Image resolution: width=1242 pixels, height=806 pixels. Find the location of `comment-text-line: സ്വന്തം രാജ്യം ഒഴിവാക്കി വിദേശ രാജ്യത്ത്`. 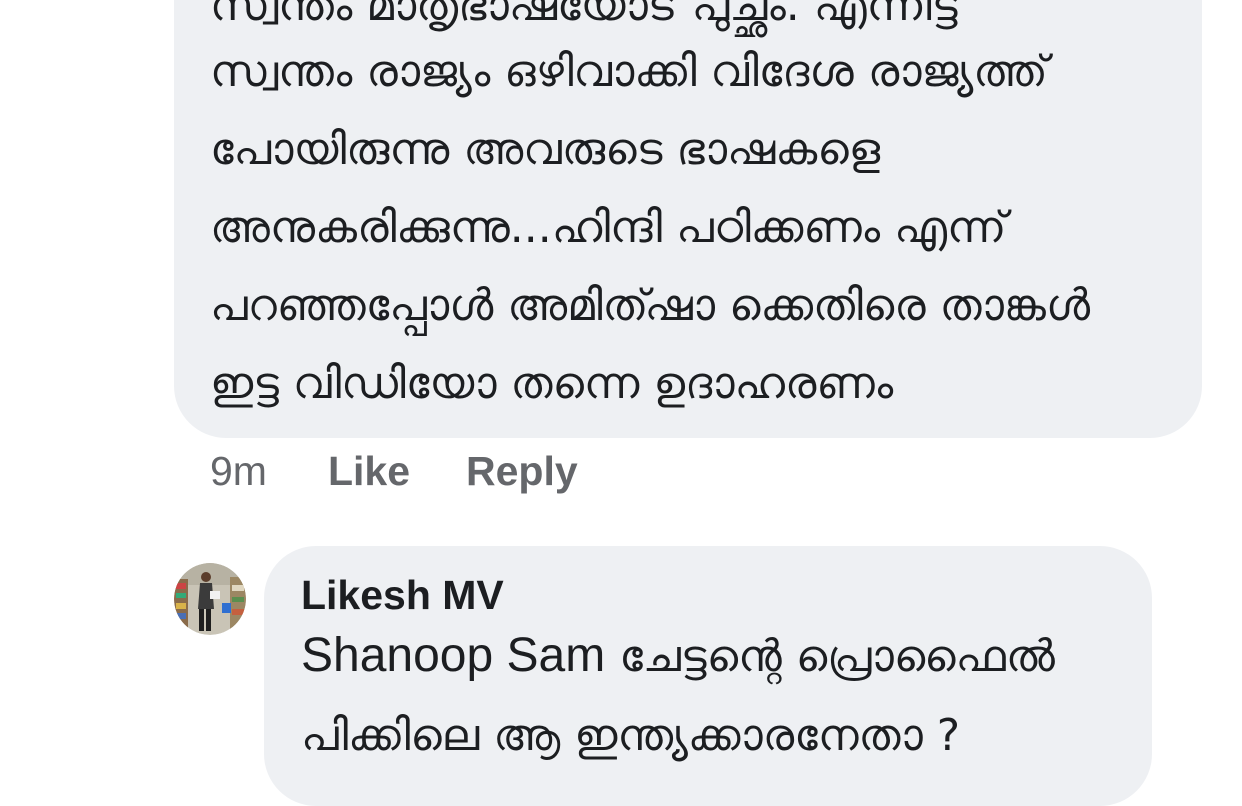

comment-text-line: സ്വന്തം രാജ്യം ഒഴിവാക്കി വിദേശ രാജ്യത്ത് is located at coordinates (629, 71).